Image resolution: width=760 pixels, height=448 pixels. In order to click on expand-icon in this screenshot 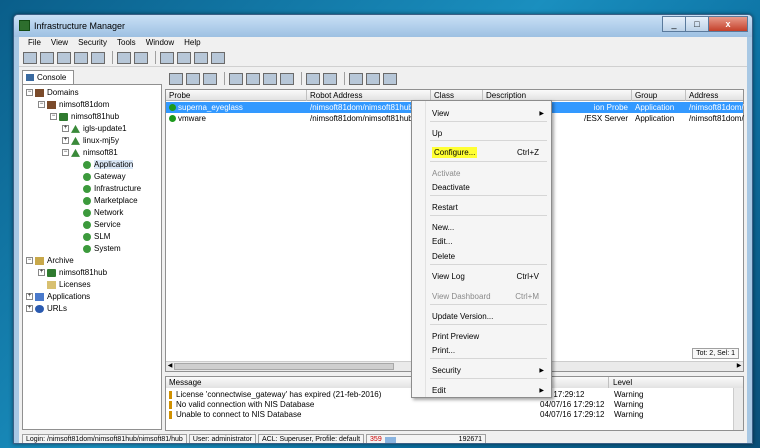, I will do `click(176, 78)`.